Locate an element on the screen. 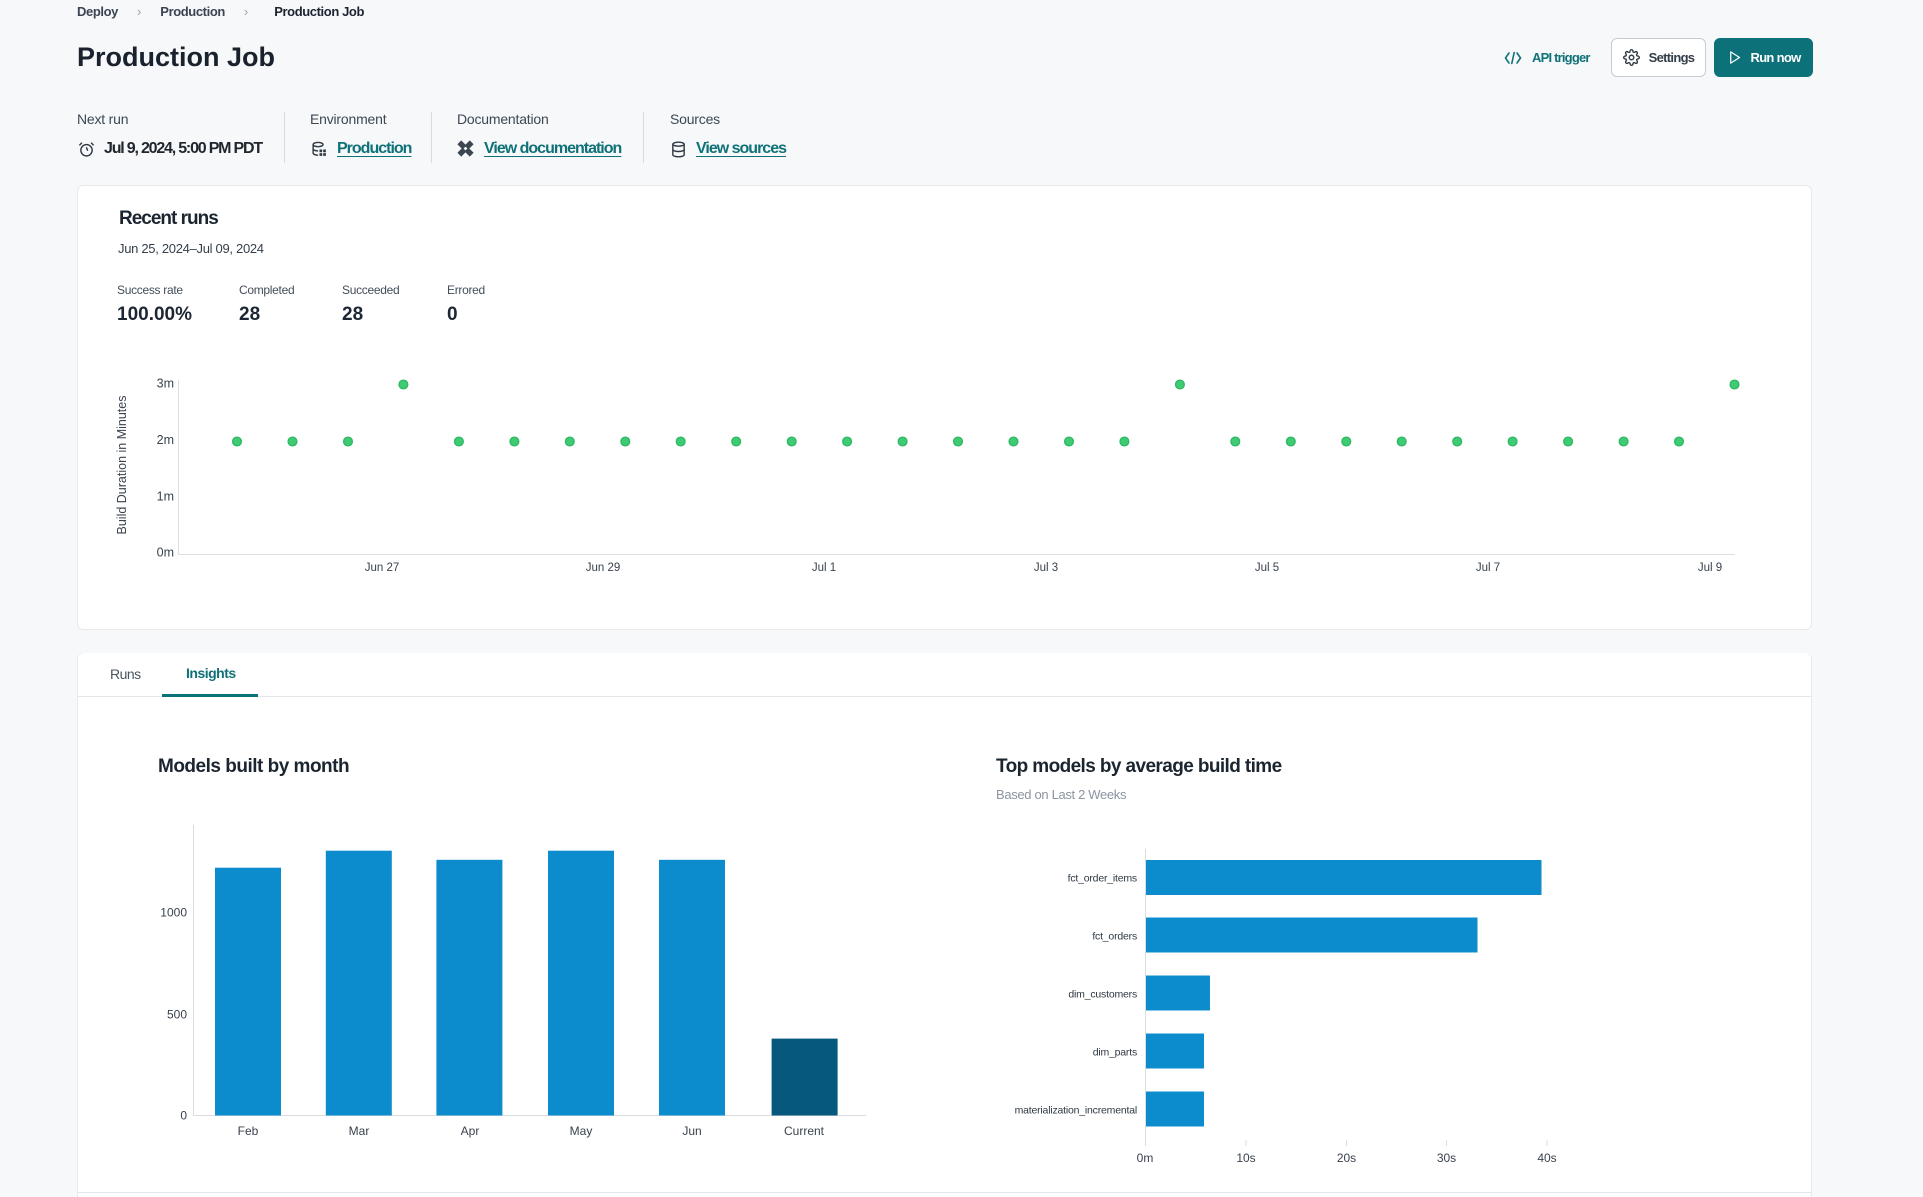 This screenshot has height=1197, width=1923. svg-text: May is located at coordinates (581, 1131).